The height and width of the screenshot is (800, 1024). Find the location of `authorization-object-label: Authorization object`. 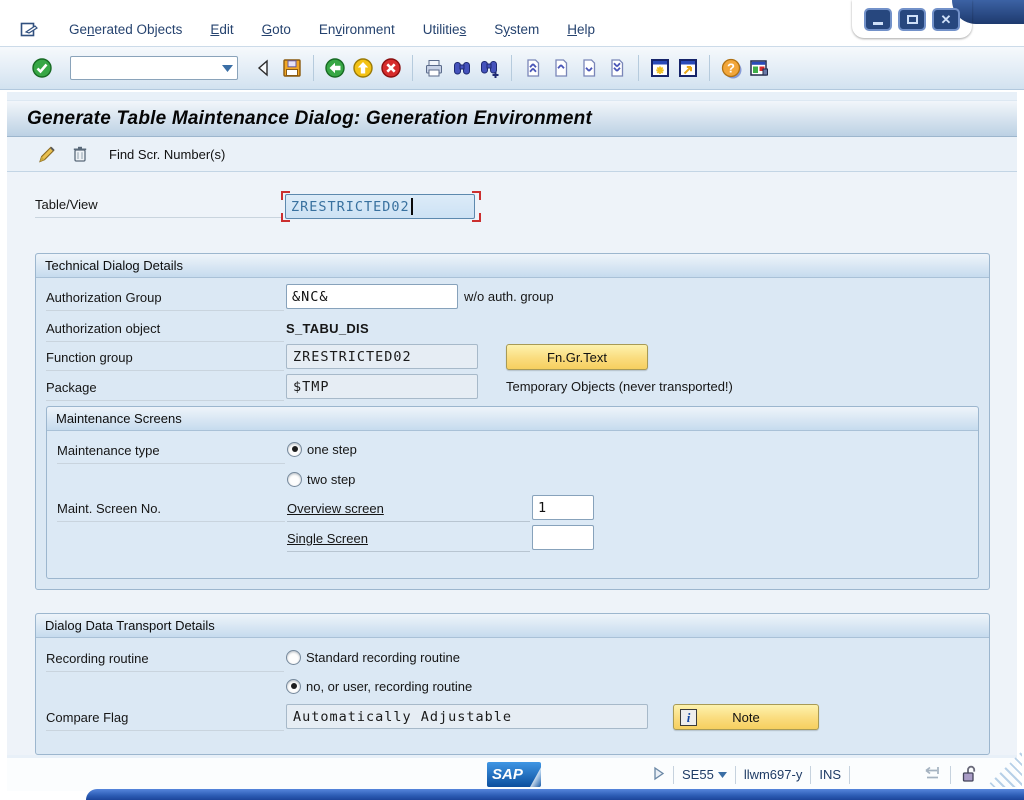

authorization-object-label: Authorization object is located at coordinates (165, 330).